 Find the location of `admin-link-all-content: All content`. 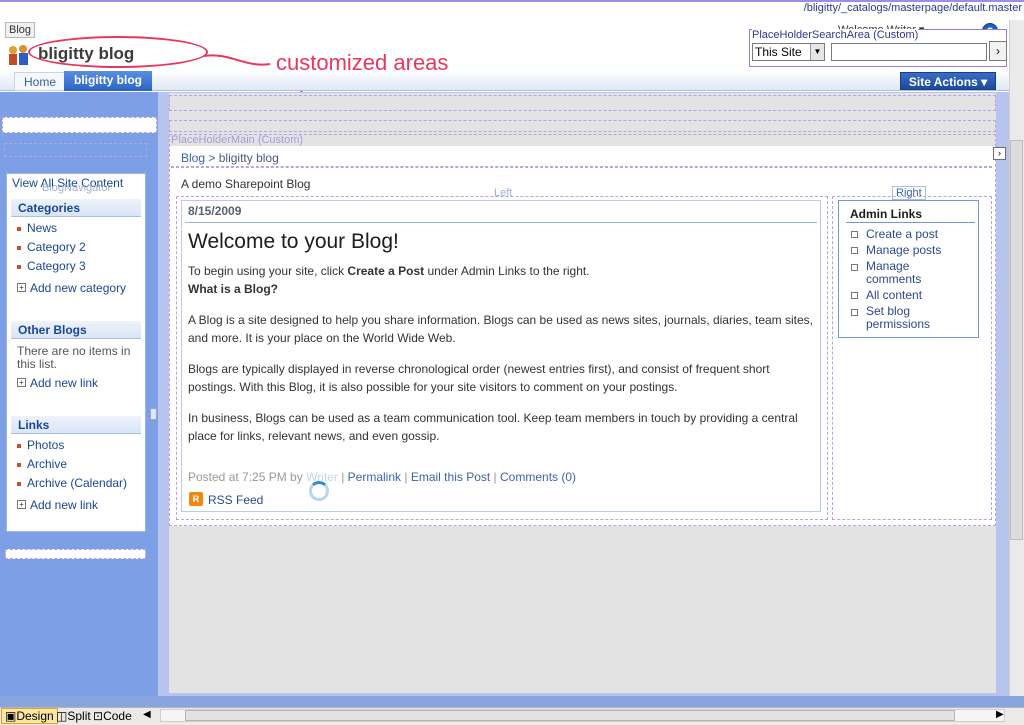

admin-link-all-content: All content is located at coordinates (921, 295).